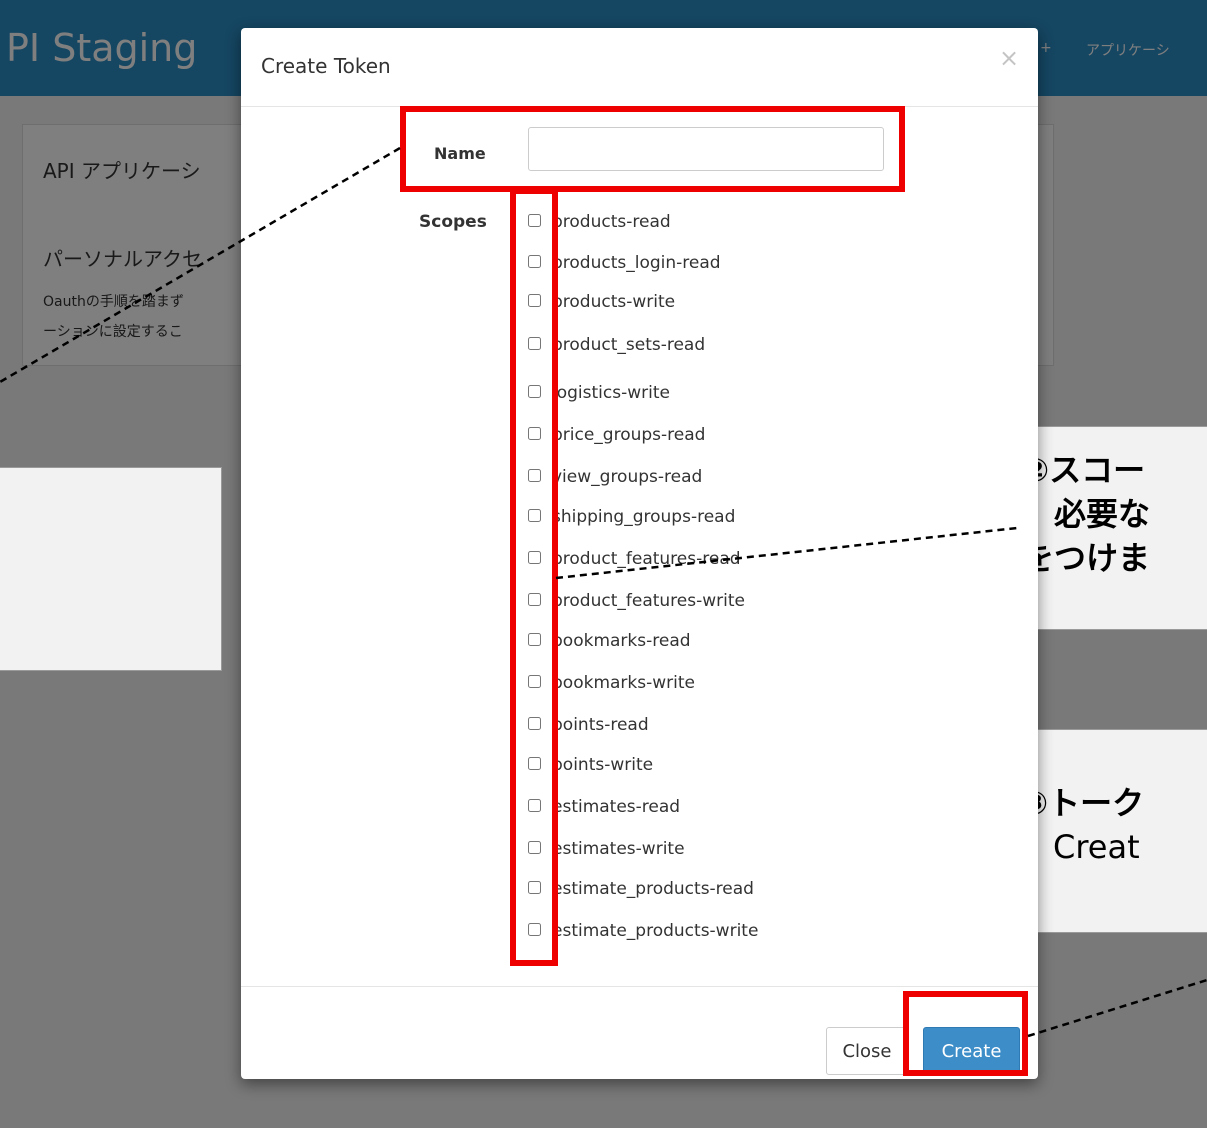 The height and width of the screenshot is (1128, 1207). I want to click on annotation-callout-name, so click(111, 569).